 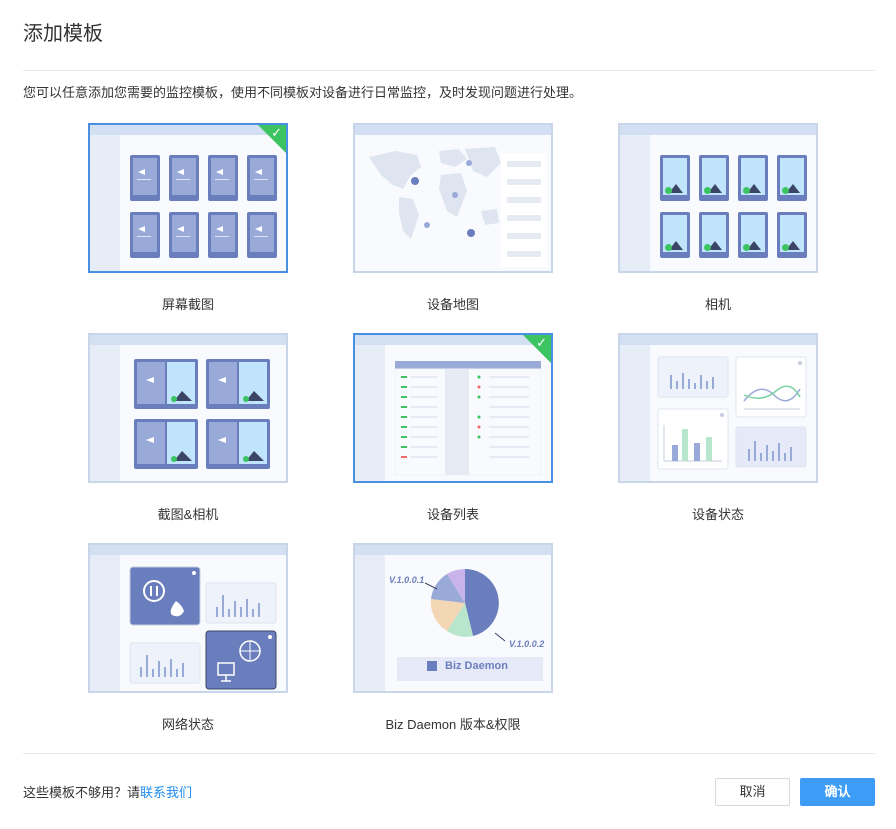 I want to click on template-card-device-list: ✓, so click(x=453, y=408).